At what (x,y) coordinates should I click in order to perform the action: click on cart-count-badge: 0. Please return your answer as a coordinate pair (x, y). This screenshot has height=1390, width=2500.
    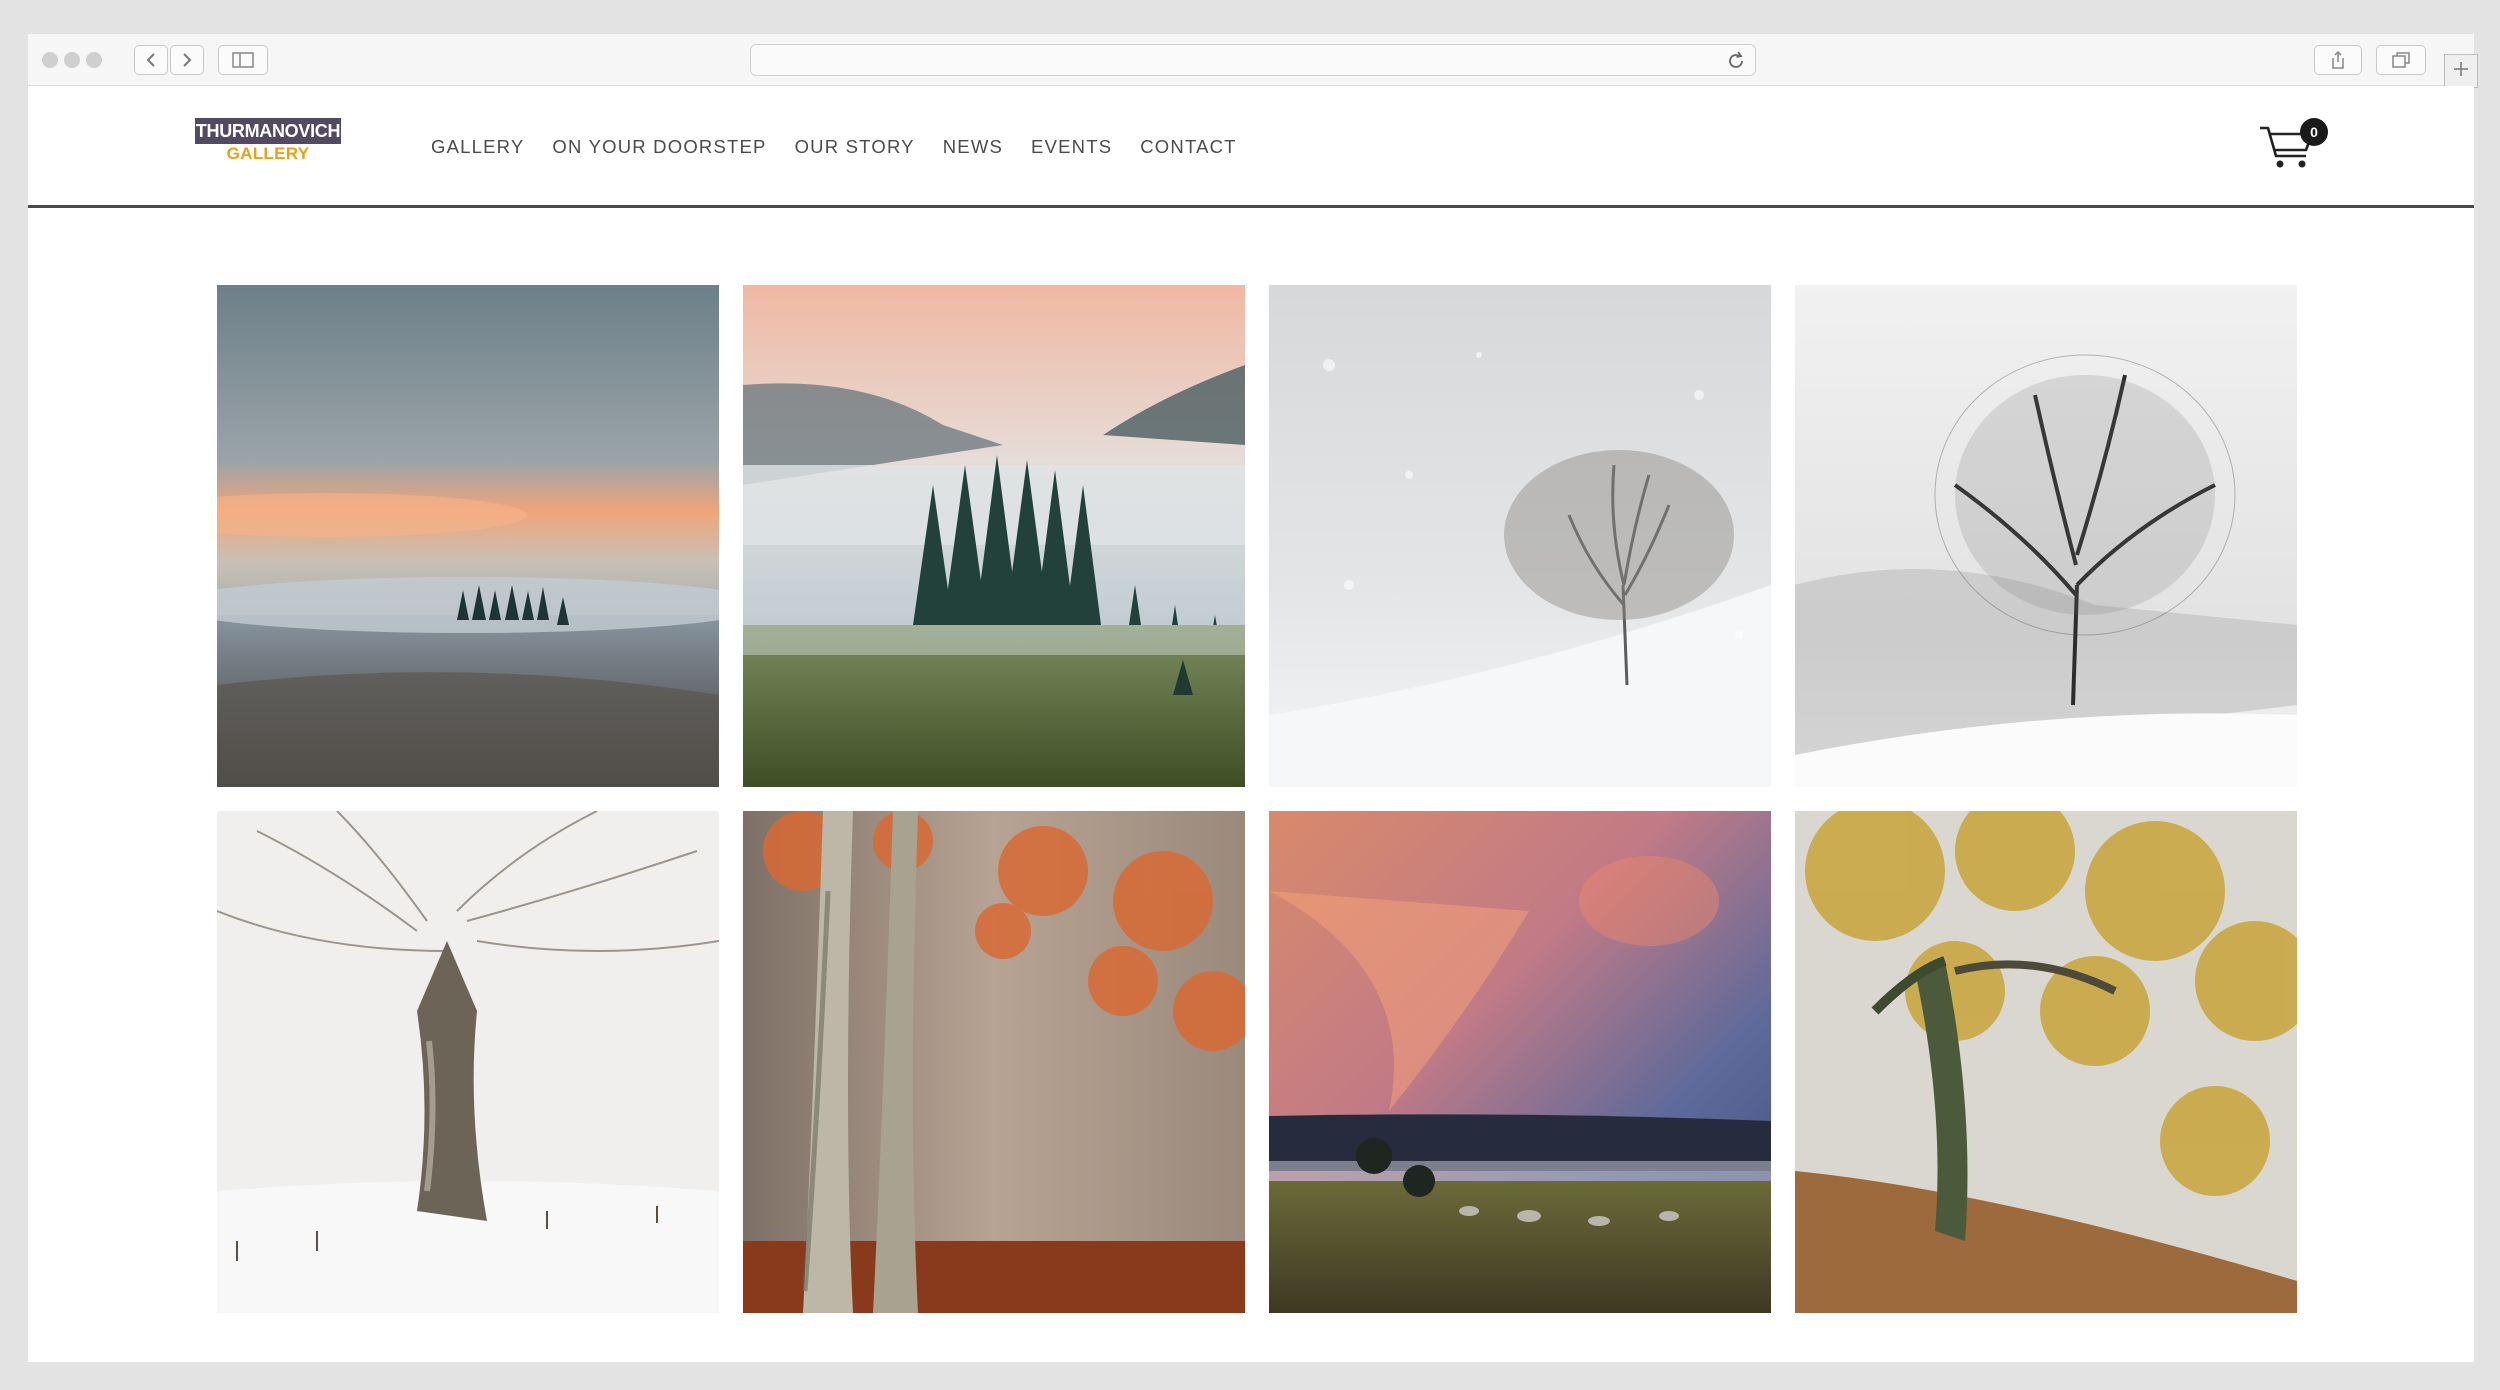
    Looking at the image, I should click on (2314, 132).